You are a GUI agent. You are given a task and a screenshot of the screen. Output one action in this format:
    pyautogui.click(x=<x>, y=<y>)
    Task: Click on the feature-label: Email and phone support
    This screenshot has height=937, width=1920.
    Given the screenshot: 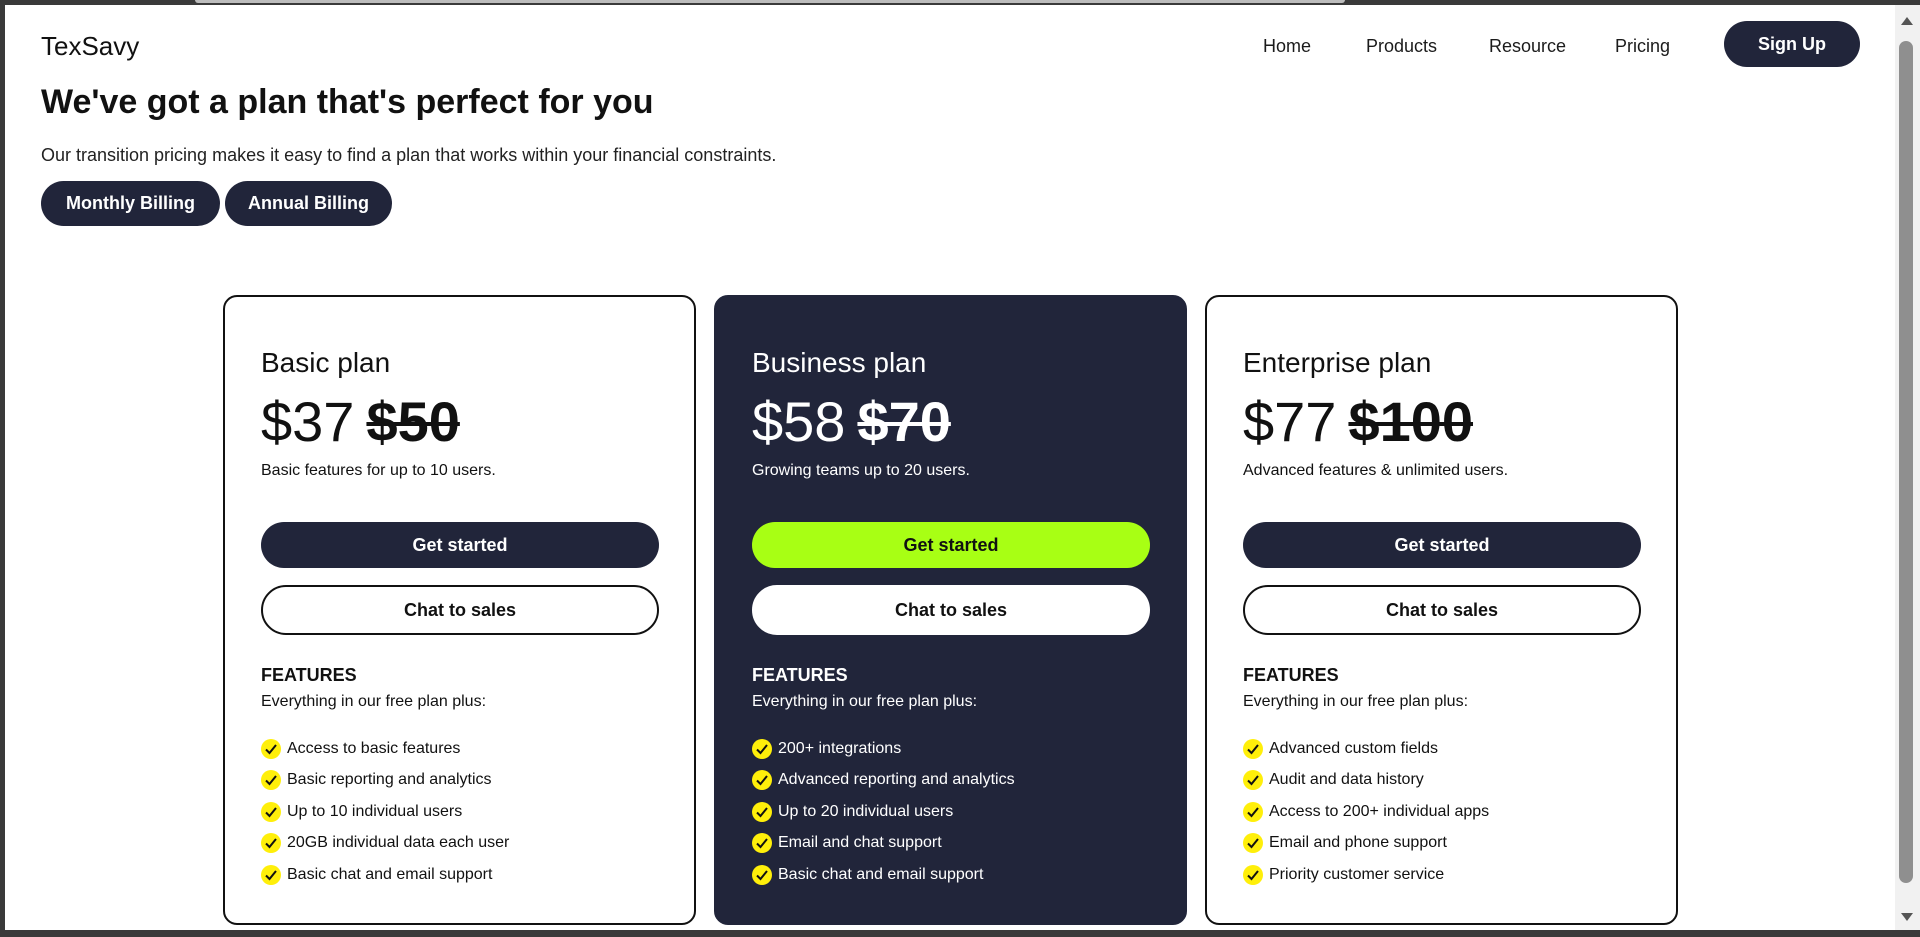 What is the action you would take?
    pyautogui.click(x=1358, y=843)
    